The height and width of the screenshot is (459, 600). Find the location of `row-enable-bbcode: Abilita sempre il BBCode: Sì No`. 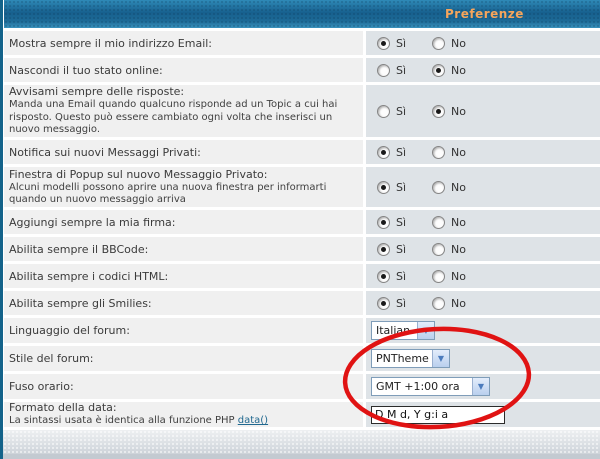

row-enable-bbcode: Abilita sempre il BBCode: Sì No is located at coordinates (302, 249).